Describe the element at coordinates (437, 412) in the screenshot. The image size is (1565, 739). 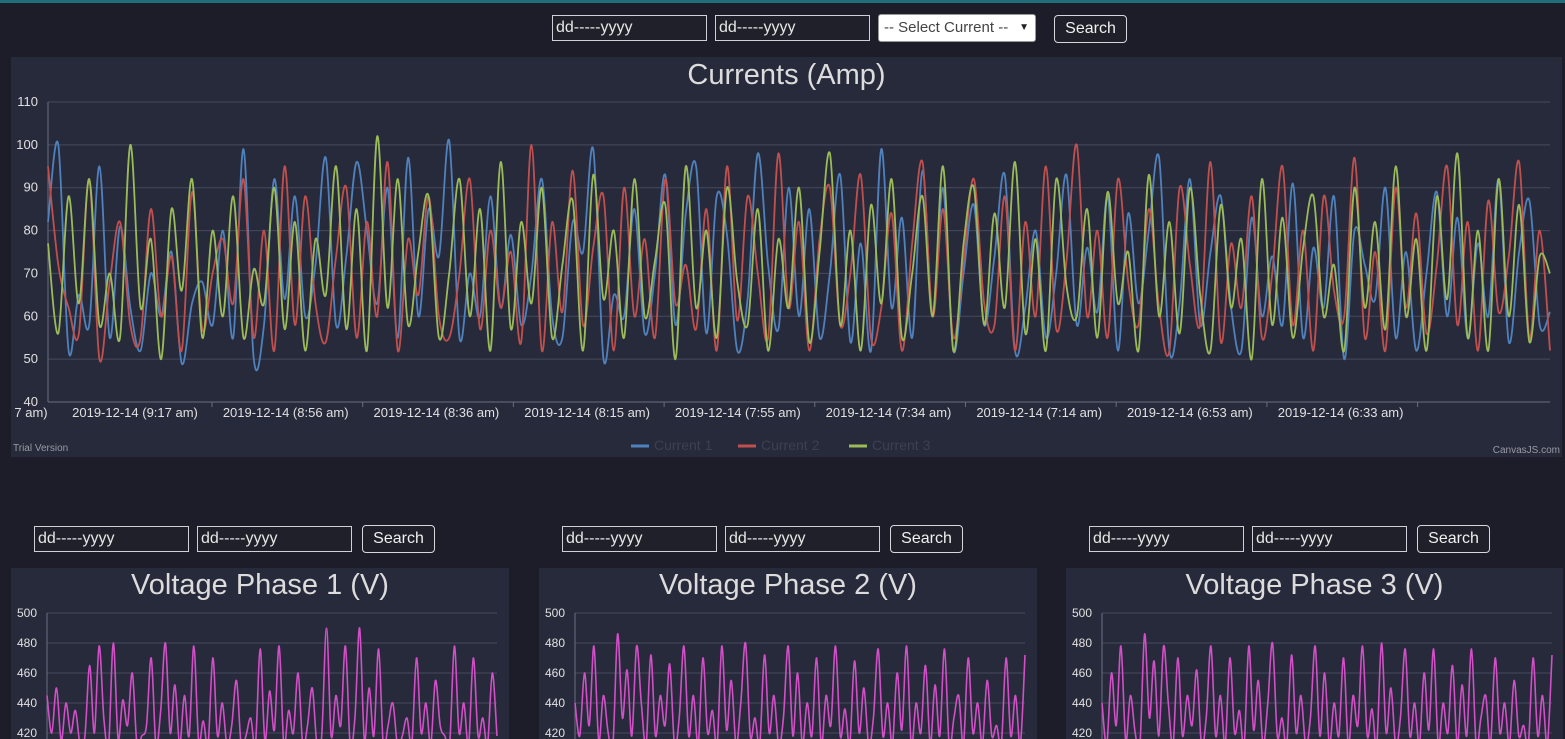
I see `x-tick-label: 2019-12-14 (8:36 am)` at that location.